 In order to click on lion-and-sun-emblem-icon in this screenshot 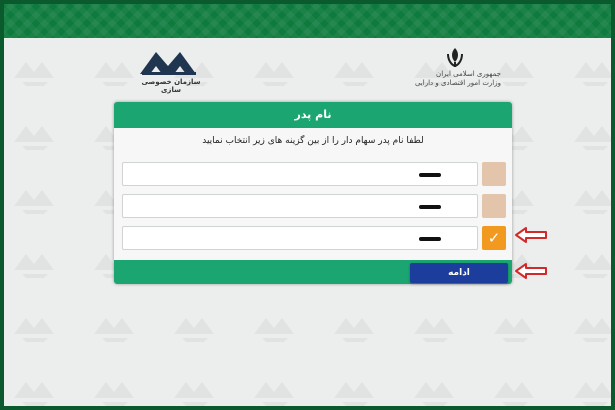, I will do `click(455, 58)`.